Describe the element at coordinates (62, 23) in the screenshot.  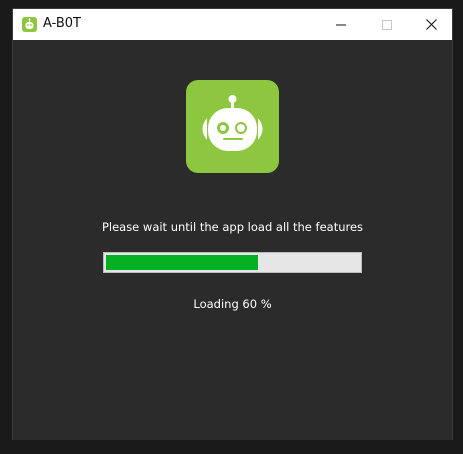
I see `window-title: A-B0T` at that location.